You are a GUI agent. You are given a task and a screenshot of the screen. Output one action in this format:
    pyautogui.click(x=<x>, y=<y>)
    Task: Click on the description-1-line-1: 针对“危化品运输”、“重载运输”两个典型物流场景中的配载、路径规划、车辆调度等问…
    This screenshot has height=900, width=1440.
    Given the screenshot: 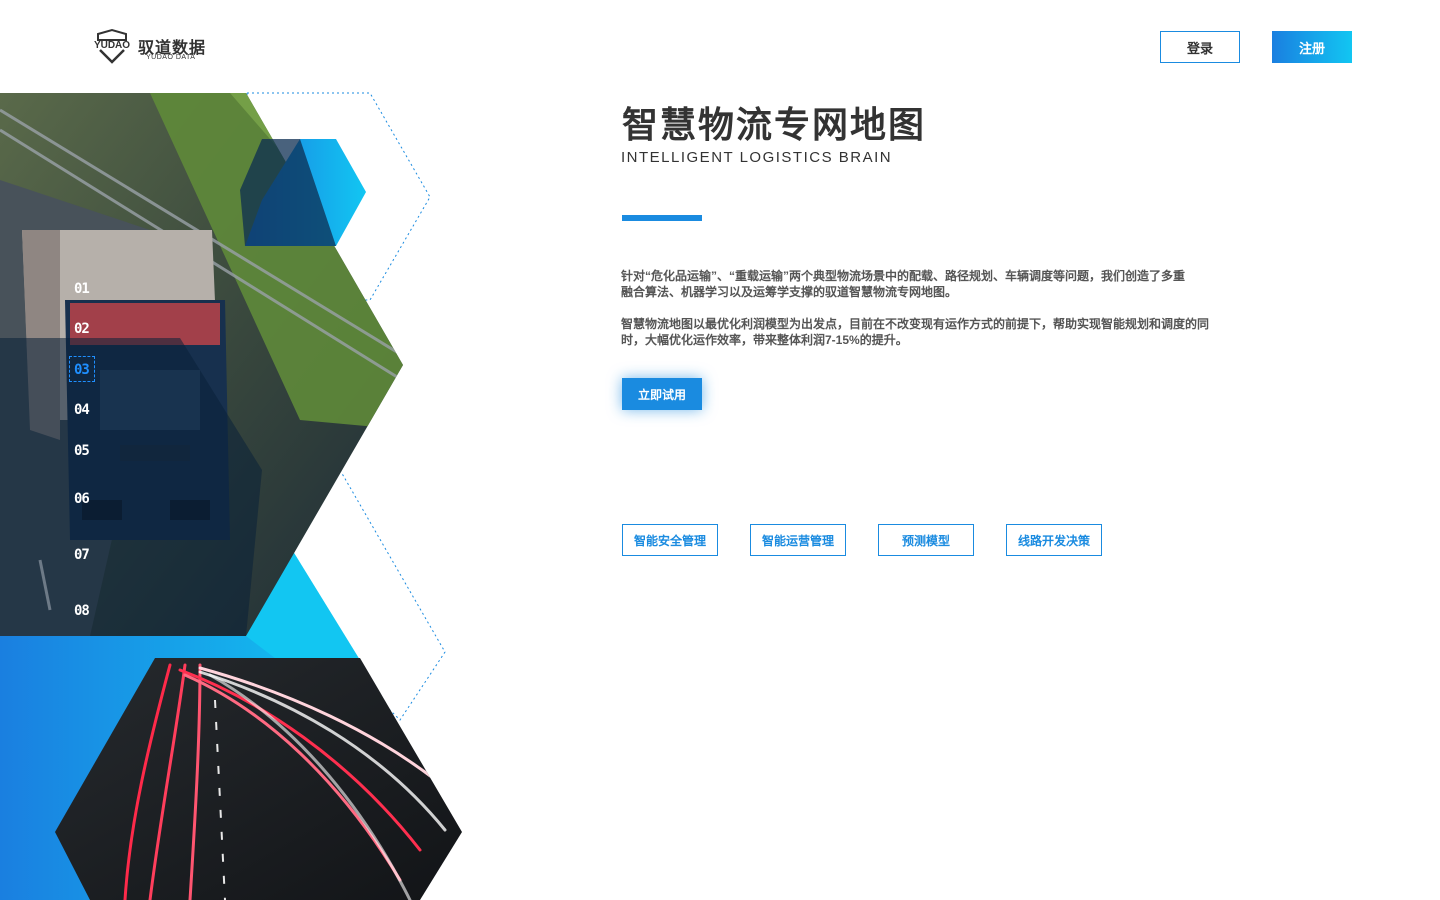 What is the action you would take?
    pyautogui.click(x=903, y=276)
    